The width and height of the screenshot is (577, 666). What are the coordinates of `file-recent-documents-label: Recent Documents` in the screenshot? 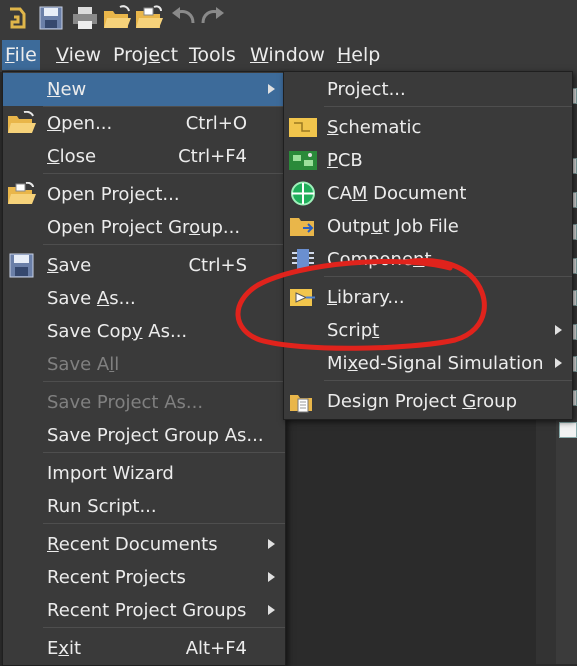 It's located at (132, 544).